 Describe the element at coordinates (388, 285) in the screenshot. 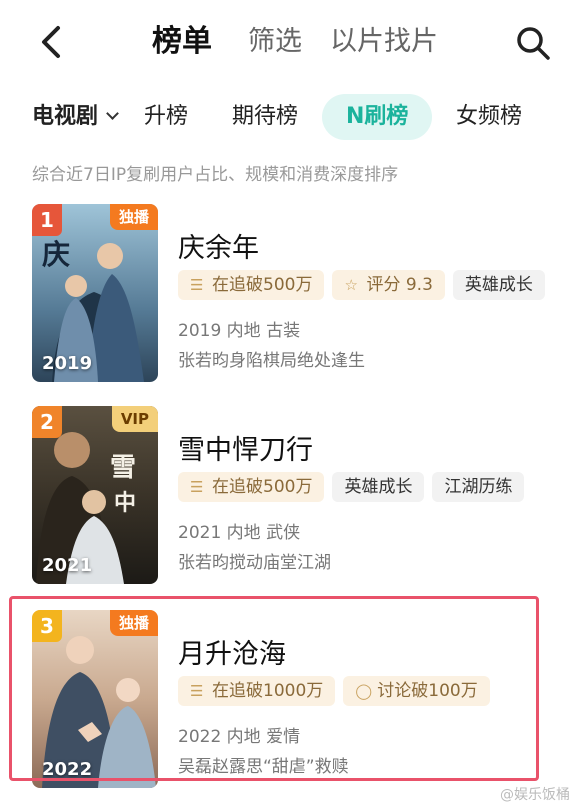

I see `tag-chip: ☆ 评分 9.3` at that location.